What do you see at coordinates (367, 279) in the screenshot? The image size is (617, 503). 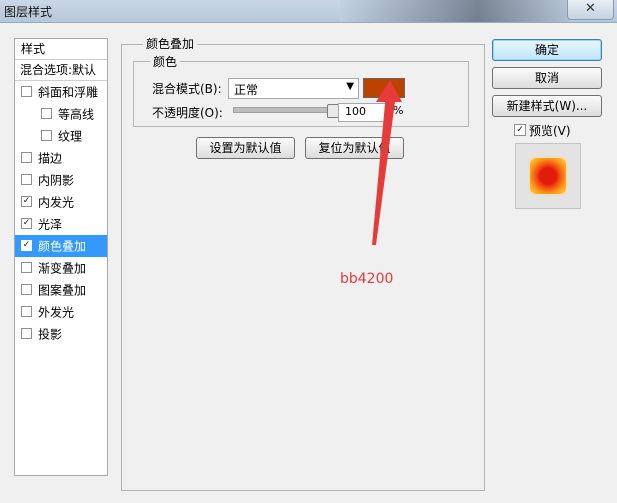 I see `annotation-hex-label: bb4200` at bounding box center [367, 279].